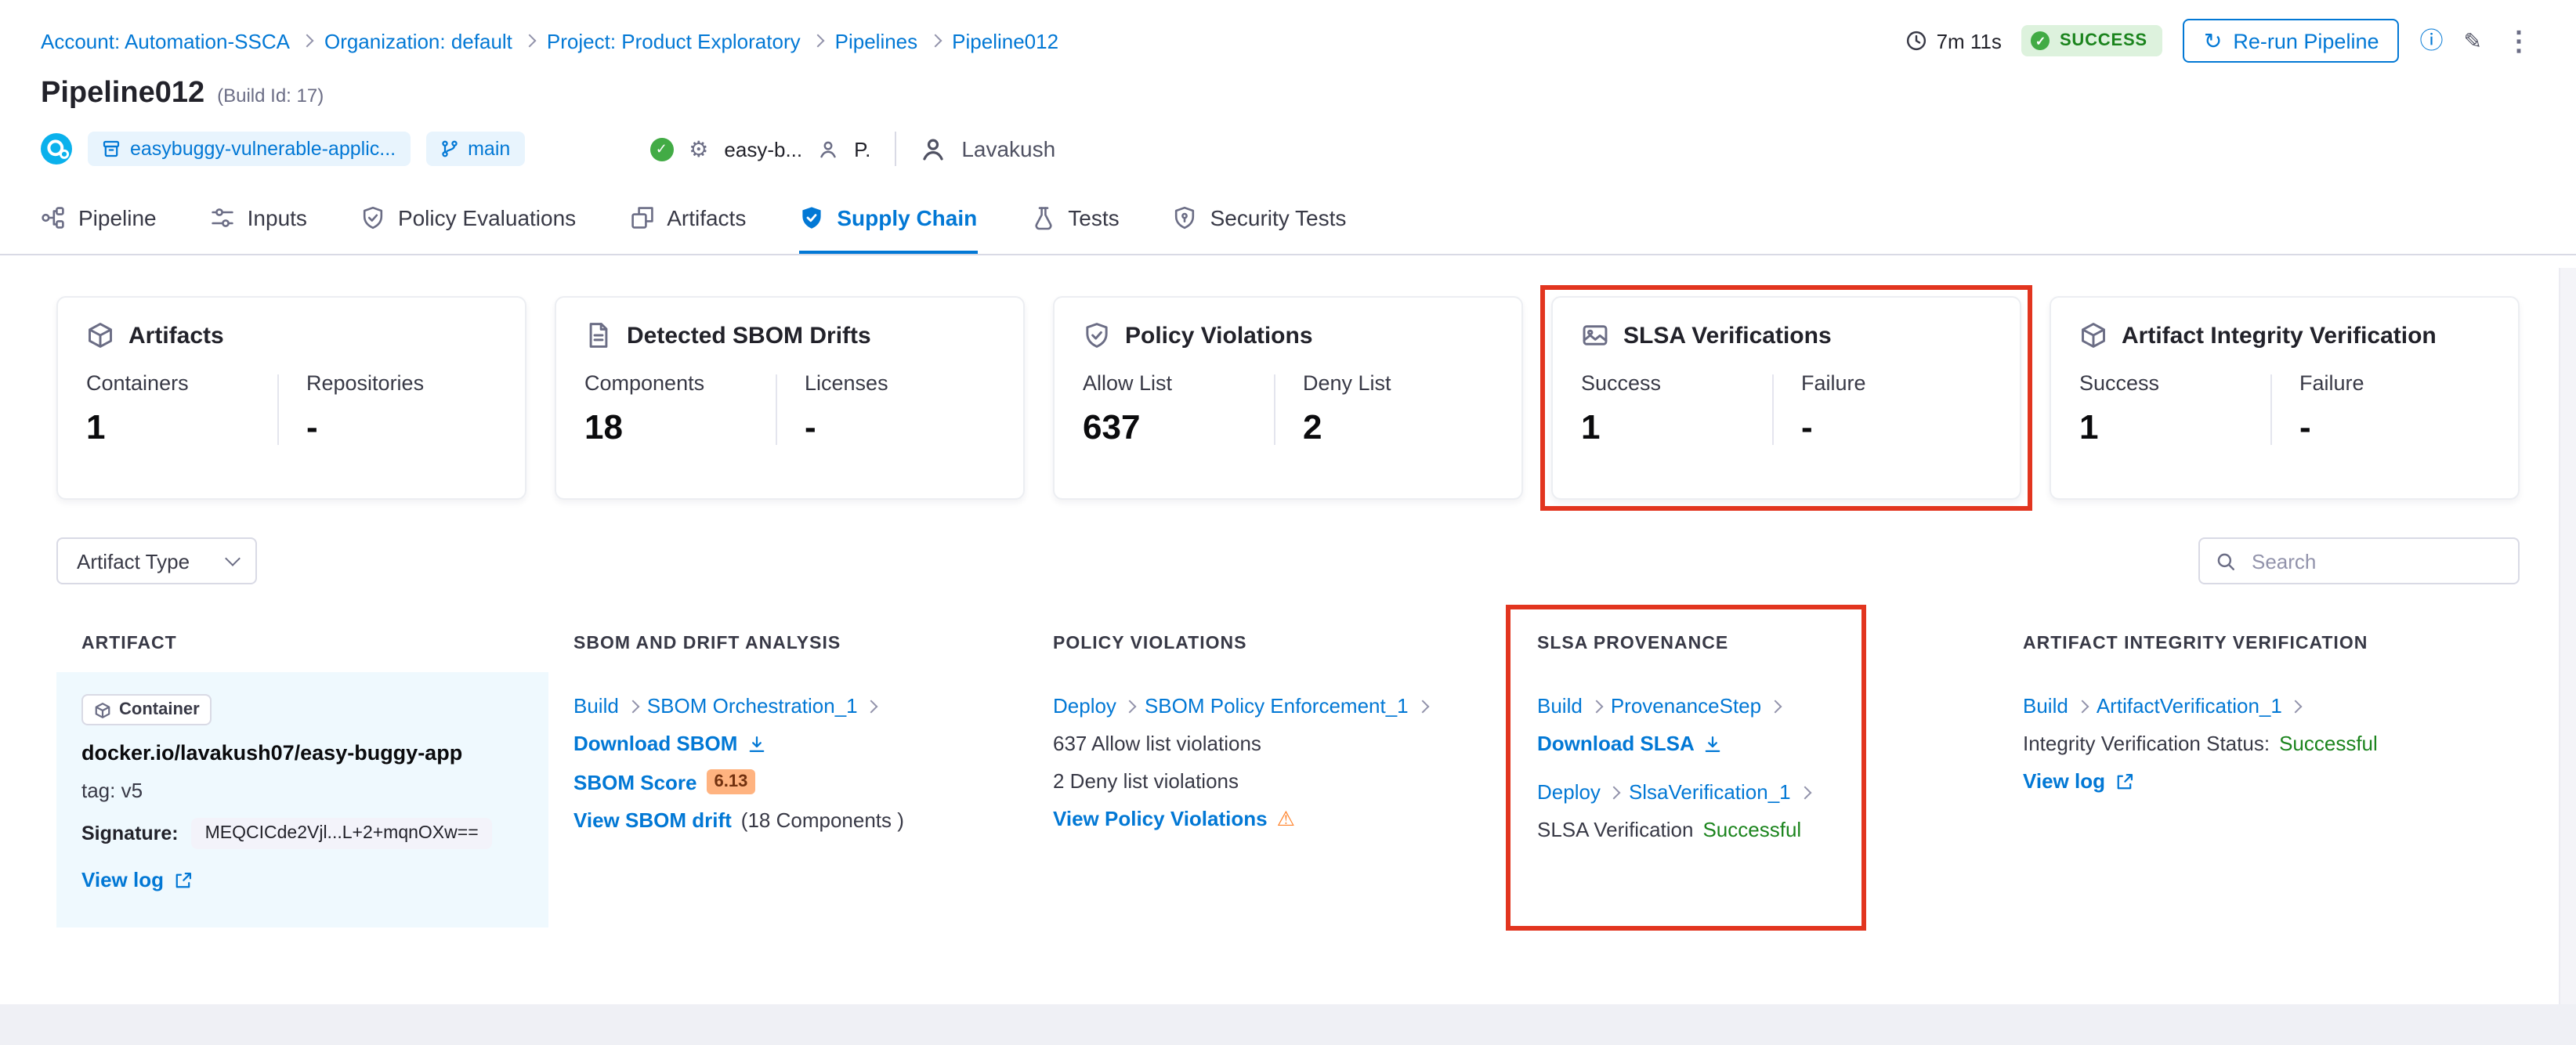  What do you see at coordinates (2196, 644) in the screenshot?
I see `column-header-integrity: ARTIFACT INTEGRITY VERIFICATION` at bounding box center [2196, 644].